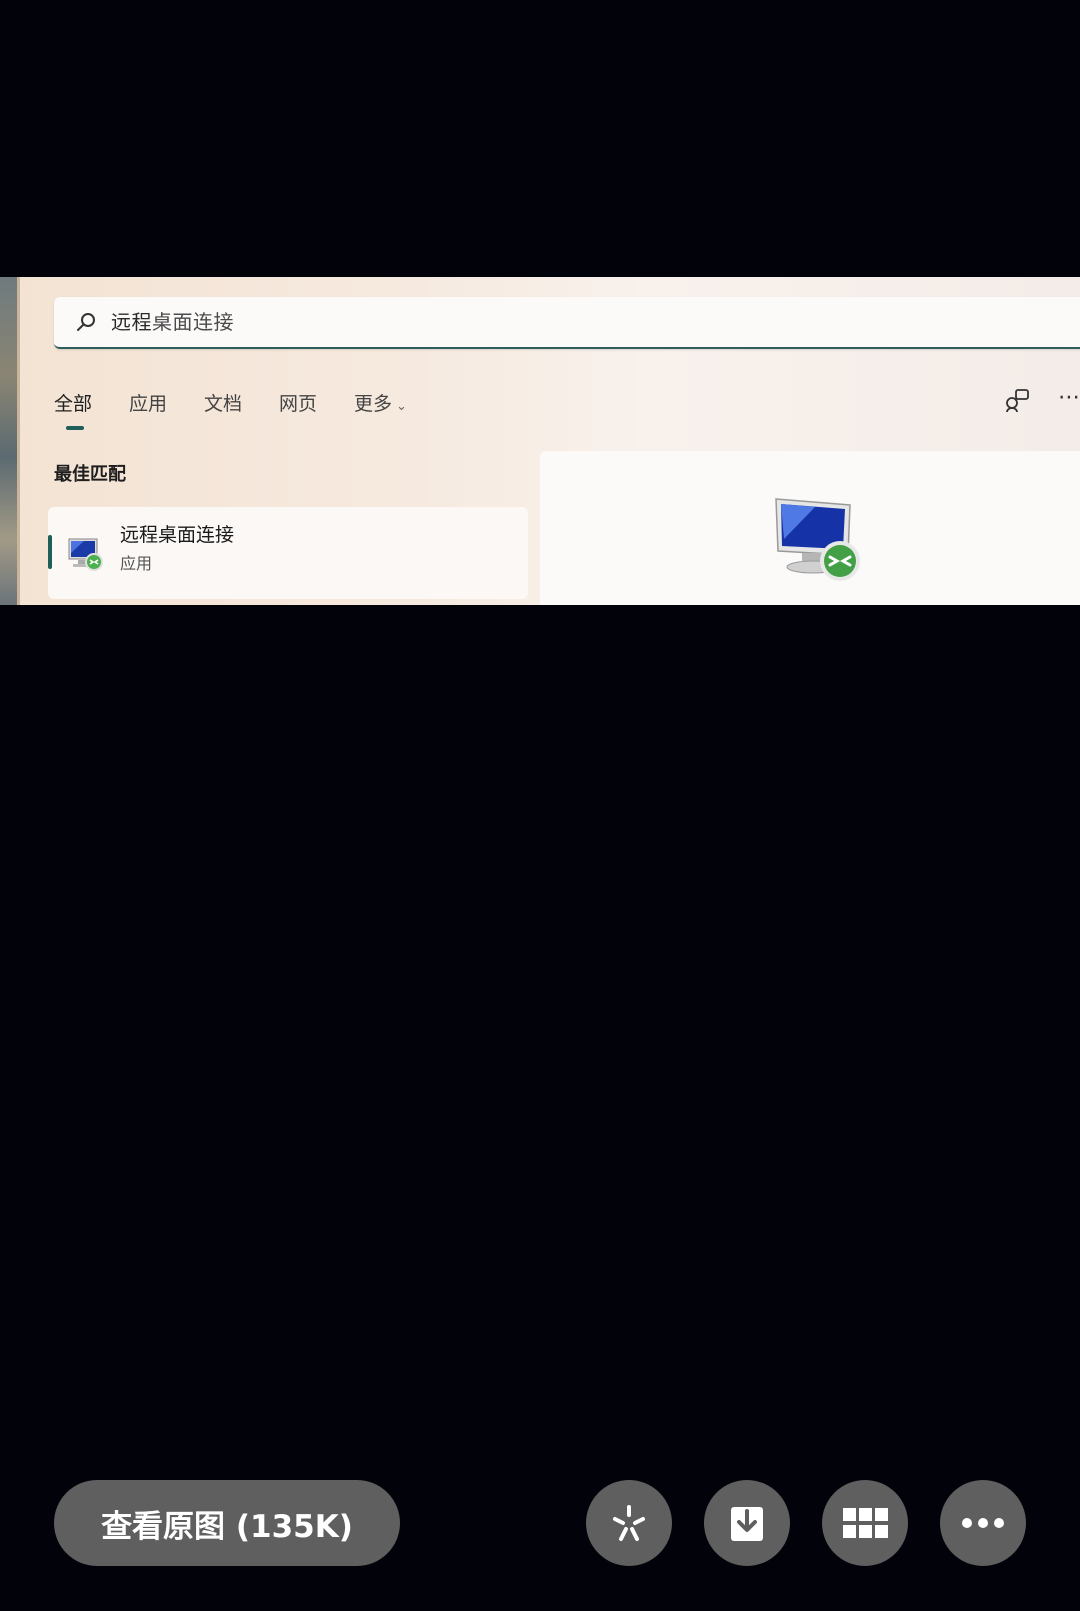 The height and width of the screenshot is (1611, 1080). I want to click on grid-icon, so click(865, 1523).